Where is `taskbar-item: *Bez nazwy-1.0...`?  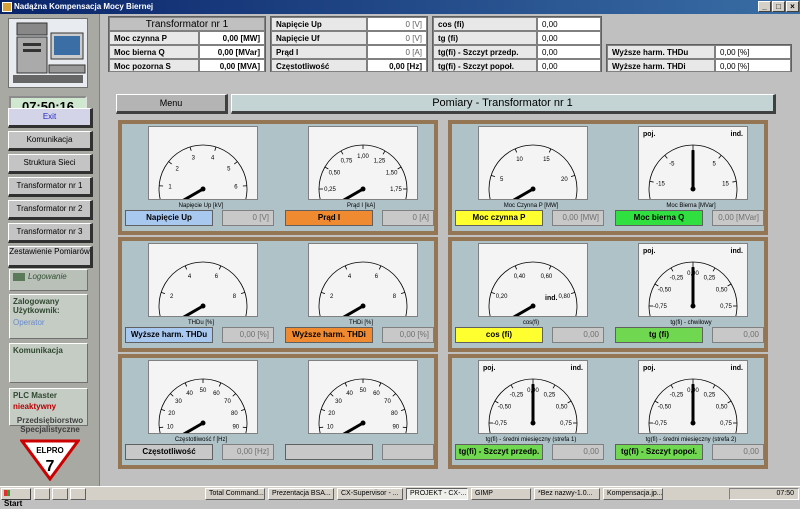
taskbar-item: *Bez nazwy-1.0... is located at coordinates (567, 494).